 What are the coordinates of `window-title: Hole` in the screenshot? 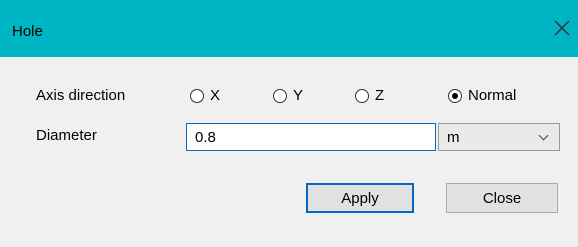 It's located at (27, 31).